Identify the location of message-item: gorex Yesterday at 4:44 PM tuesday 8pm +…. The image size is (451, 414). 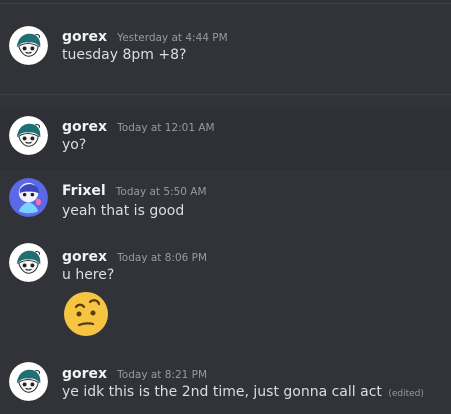
(225, 48).